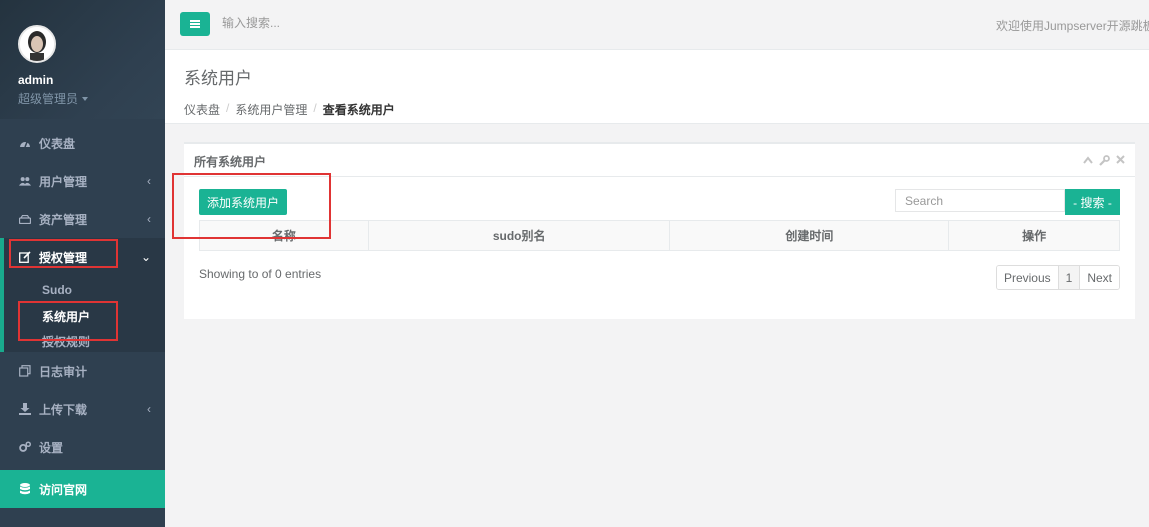 The width and height of the screenshot is (1149, 527). What do you see at coordinates (25, 219) in the screenshot?
I see `hdd-icon` at bounding box center [25, 219].